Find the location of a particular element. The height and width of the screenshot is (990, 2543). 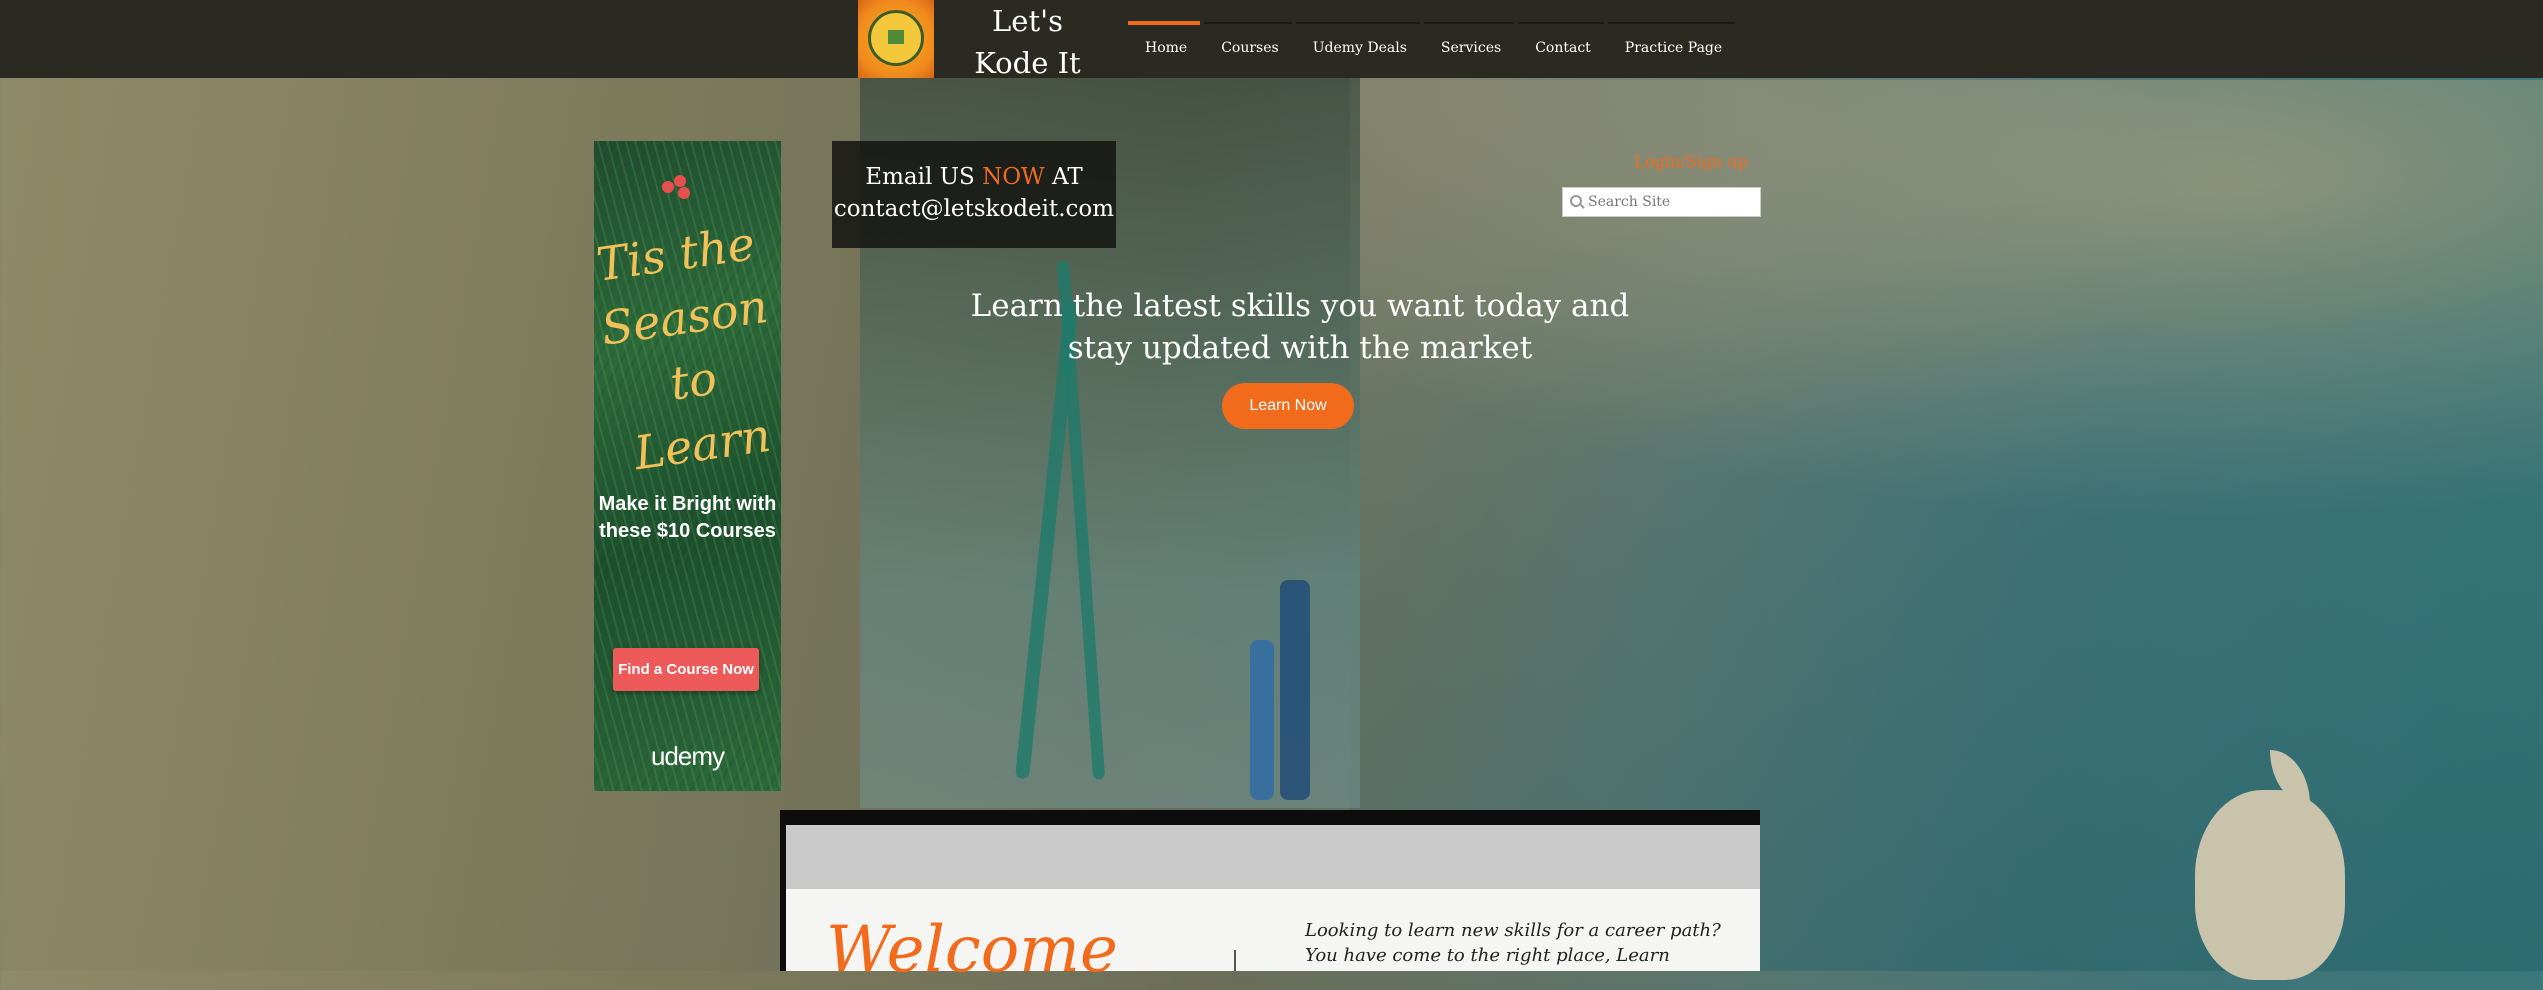

site-title: Let's Kode It is located at coordinates (1027, 42).